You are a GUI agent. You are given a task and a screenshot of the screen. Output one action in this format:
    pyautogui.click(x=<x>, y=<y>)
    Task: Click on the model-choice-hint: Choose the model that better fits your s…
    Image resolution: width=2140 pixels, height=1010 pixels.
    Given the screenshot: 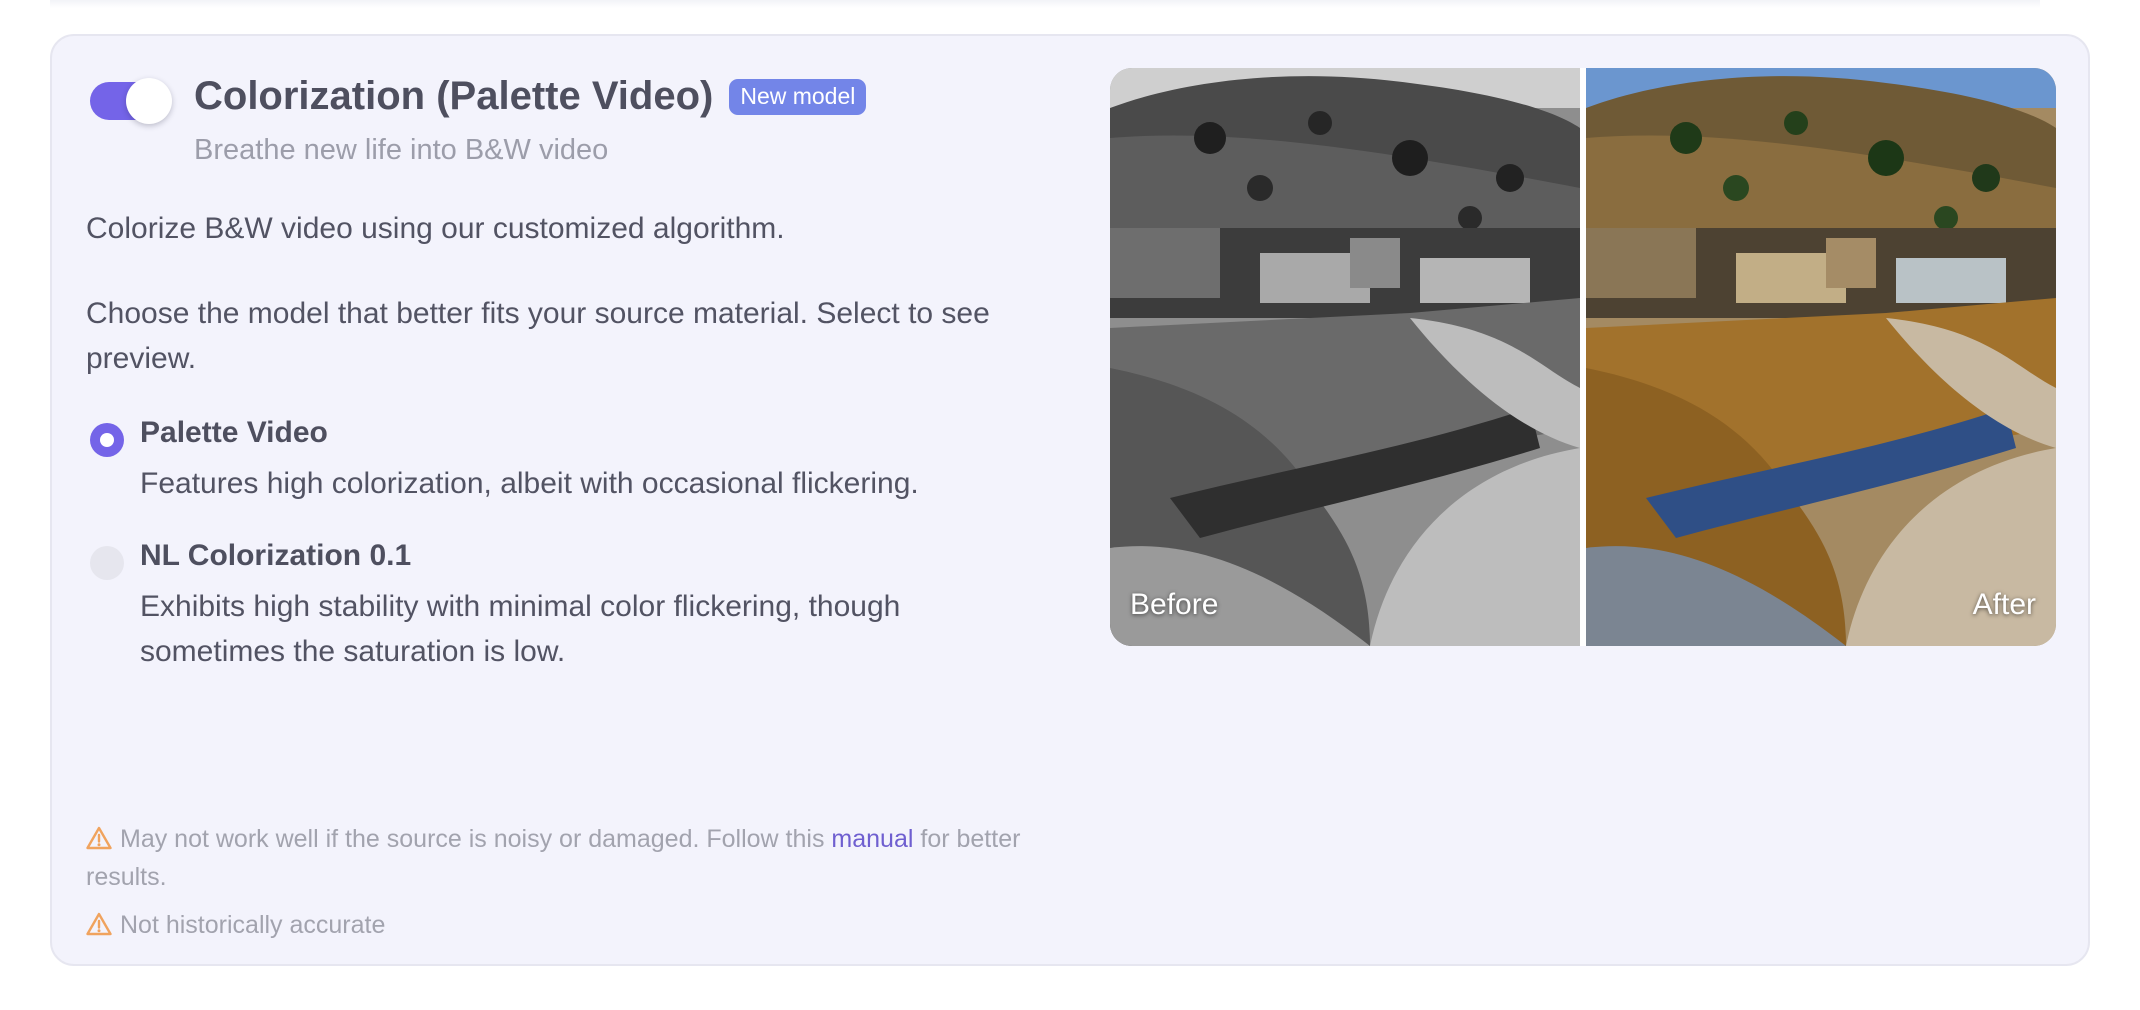 What is the action you would take?
    pyautogui.click(x=538, y=336)
    